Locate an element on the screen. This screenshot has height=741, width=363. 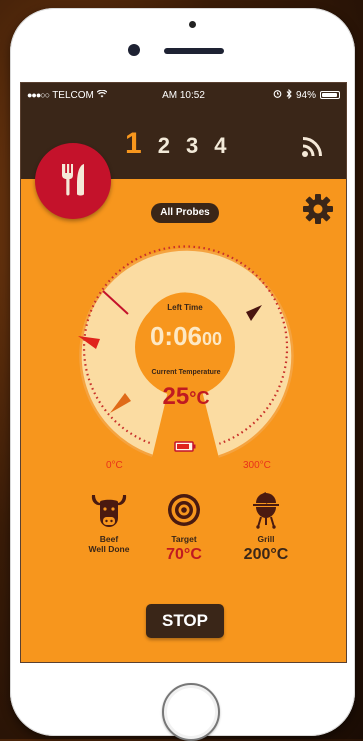
current-temperature-unit: °C is located at coordinates (199, 398).